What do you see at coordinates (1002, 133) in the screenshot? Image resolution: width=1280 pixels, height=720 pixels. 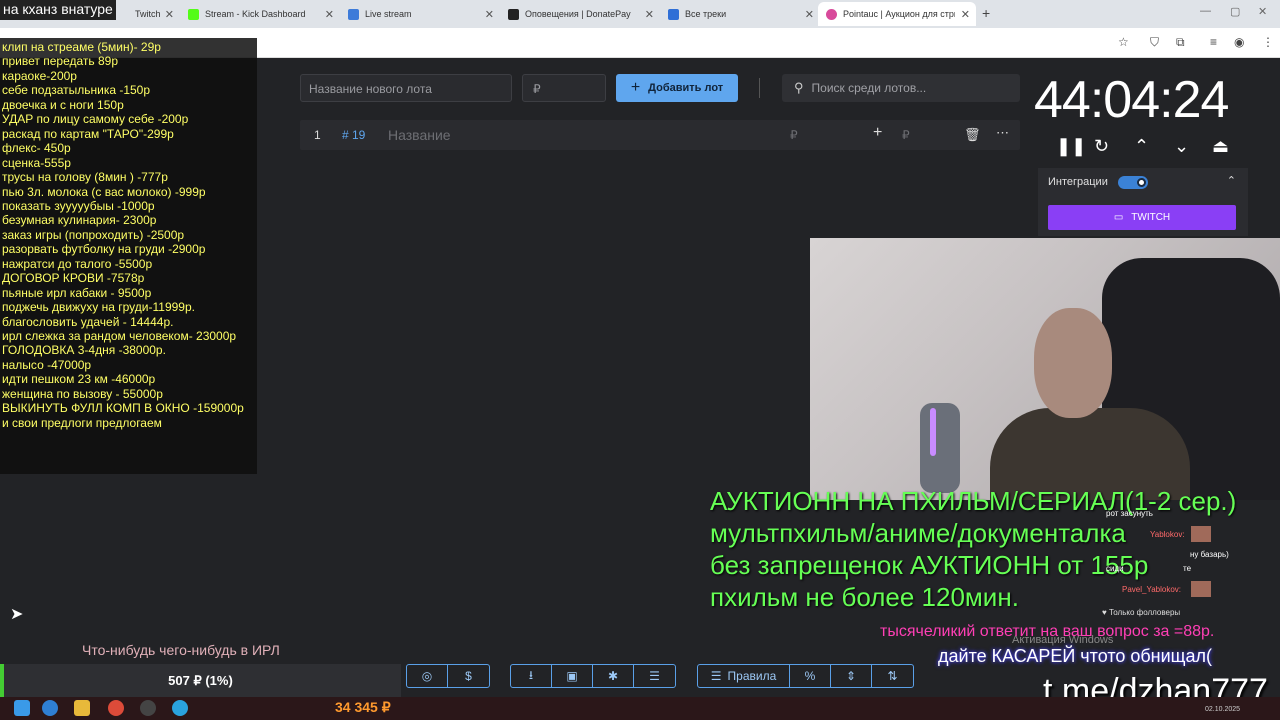 I see `more-icon: ⋯` at bounding box center [1002, 133].